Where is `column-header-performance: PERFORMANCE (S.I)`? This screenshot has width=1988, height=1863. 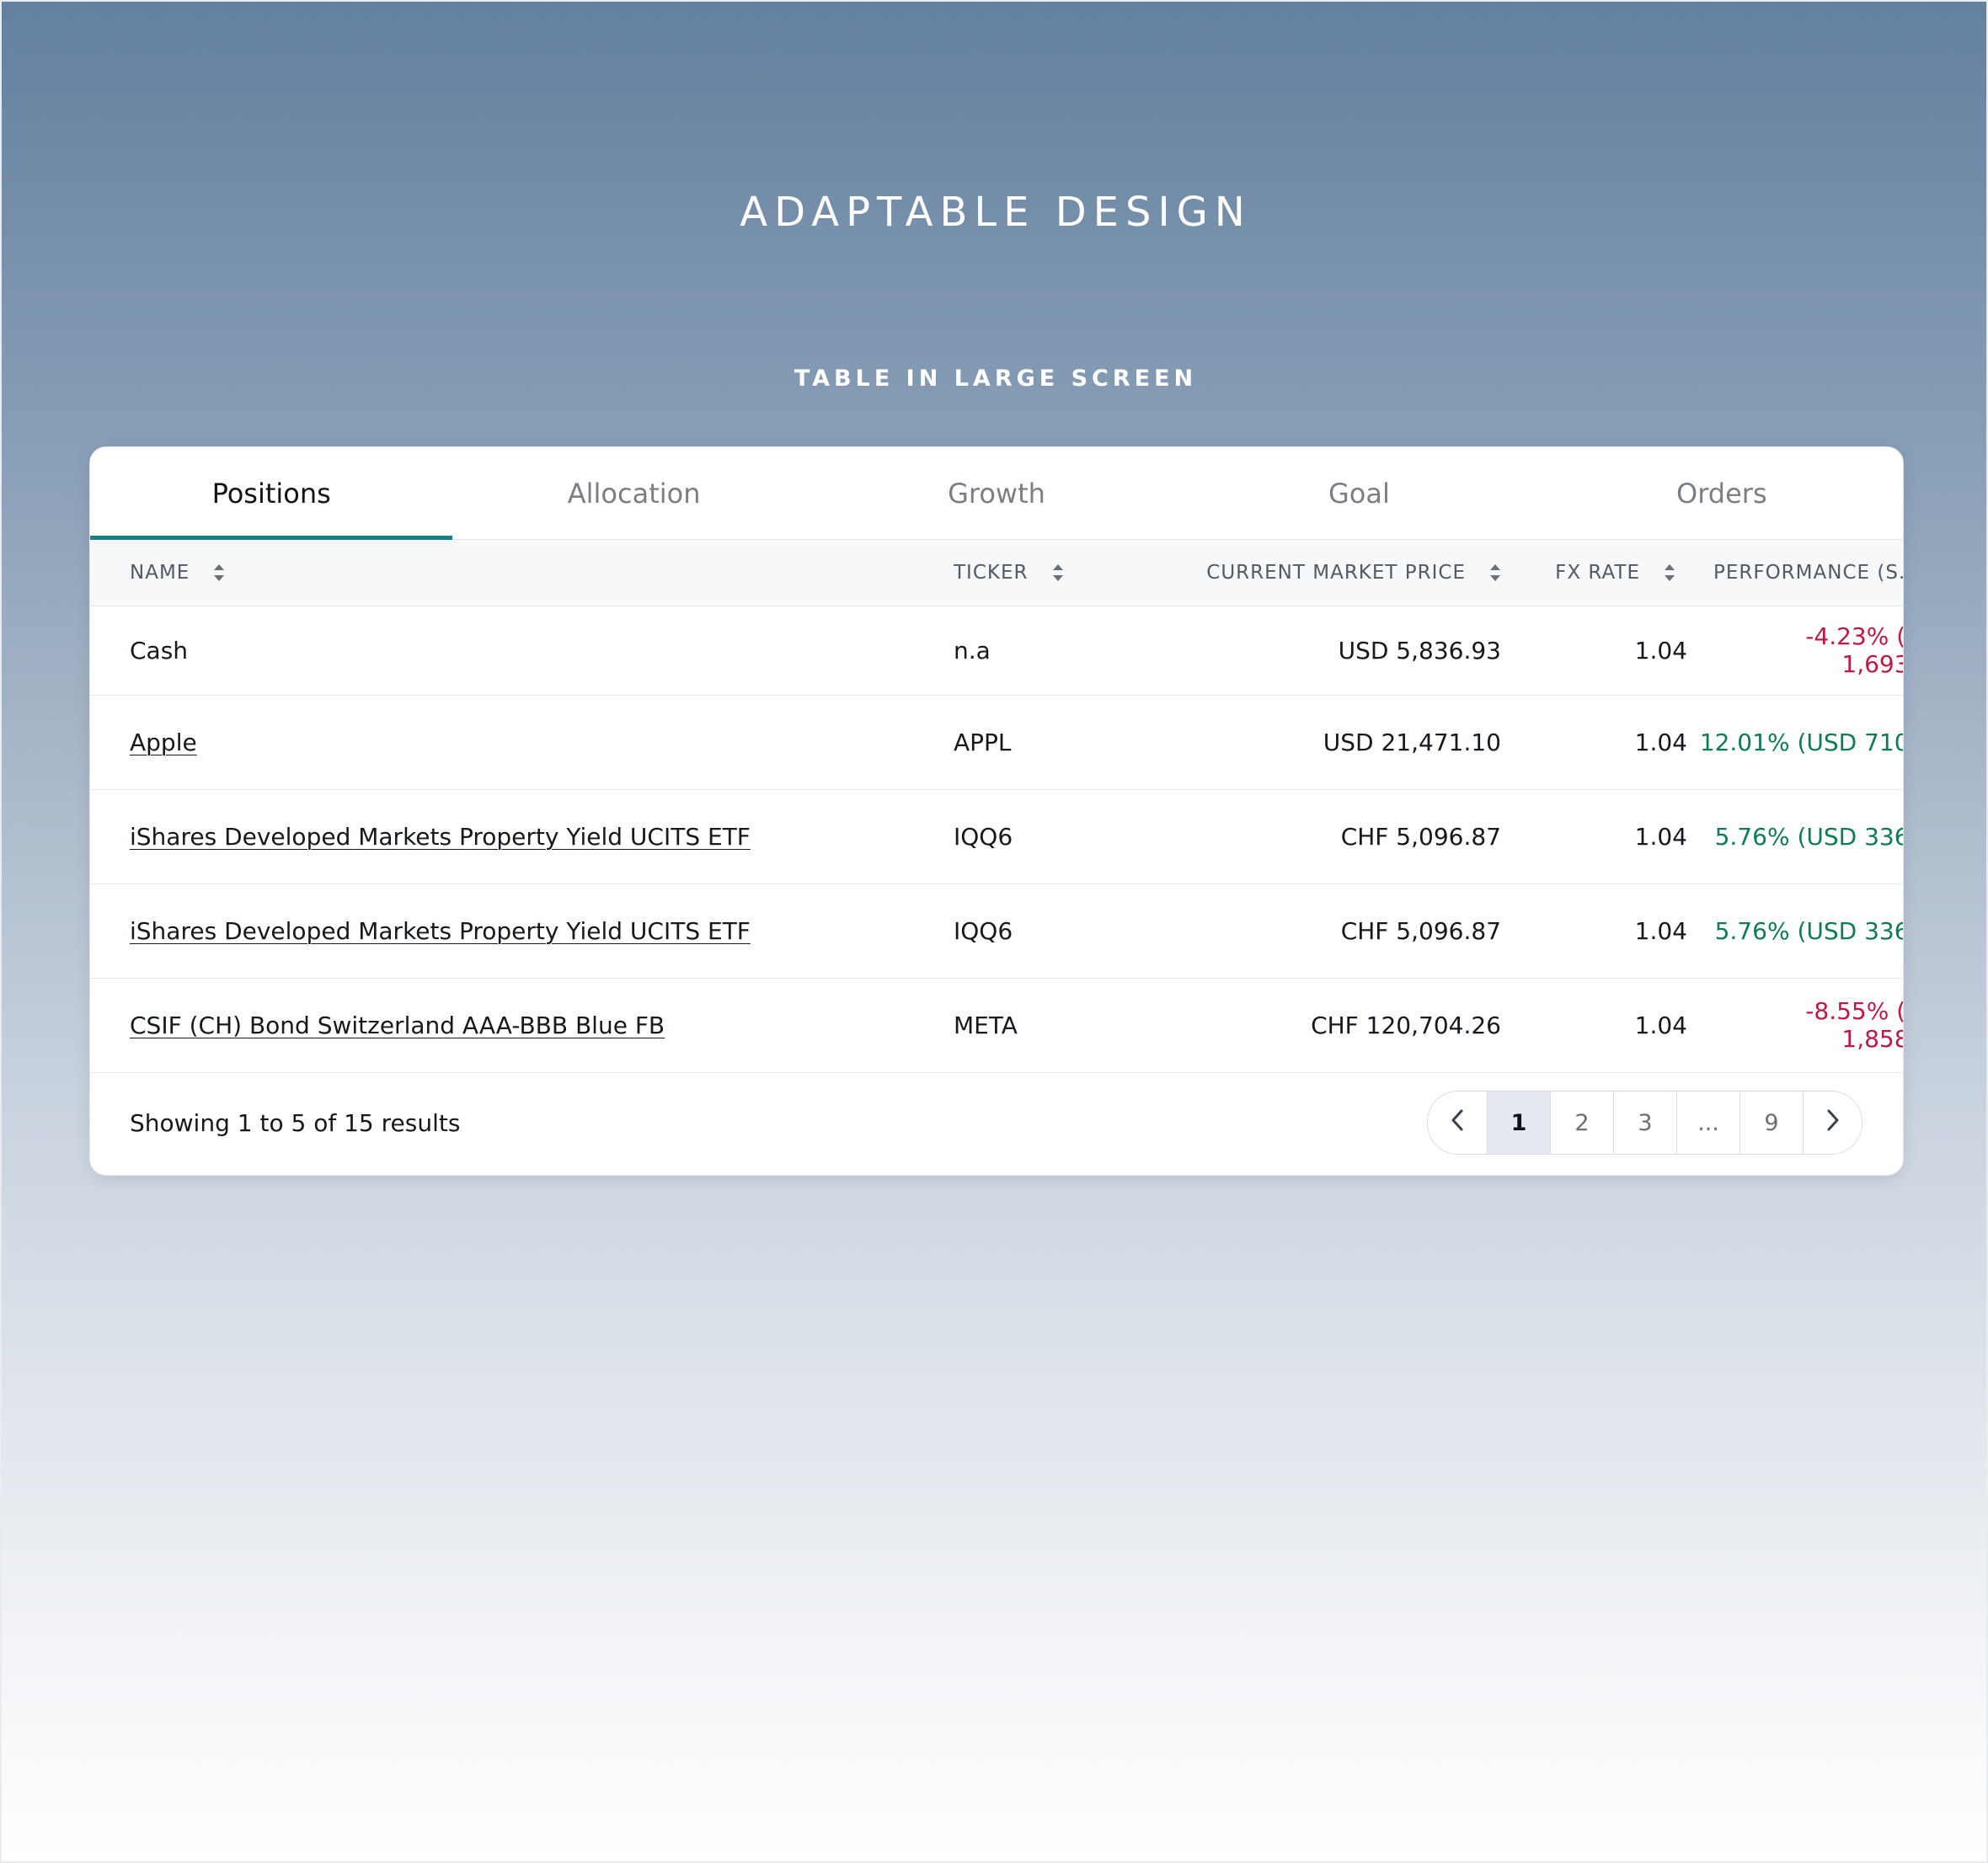 column-header-performance: PERFORMANCE (S.I) is located at coordinates (1796, 573).